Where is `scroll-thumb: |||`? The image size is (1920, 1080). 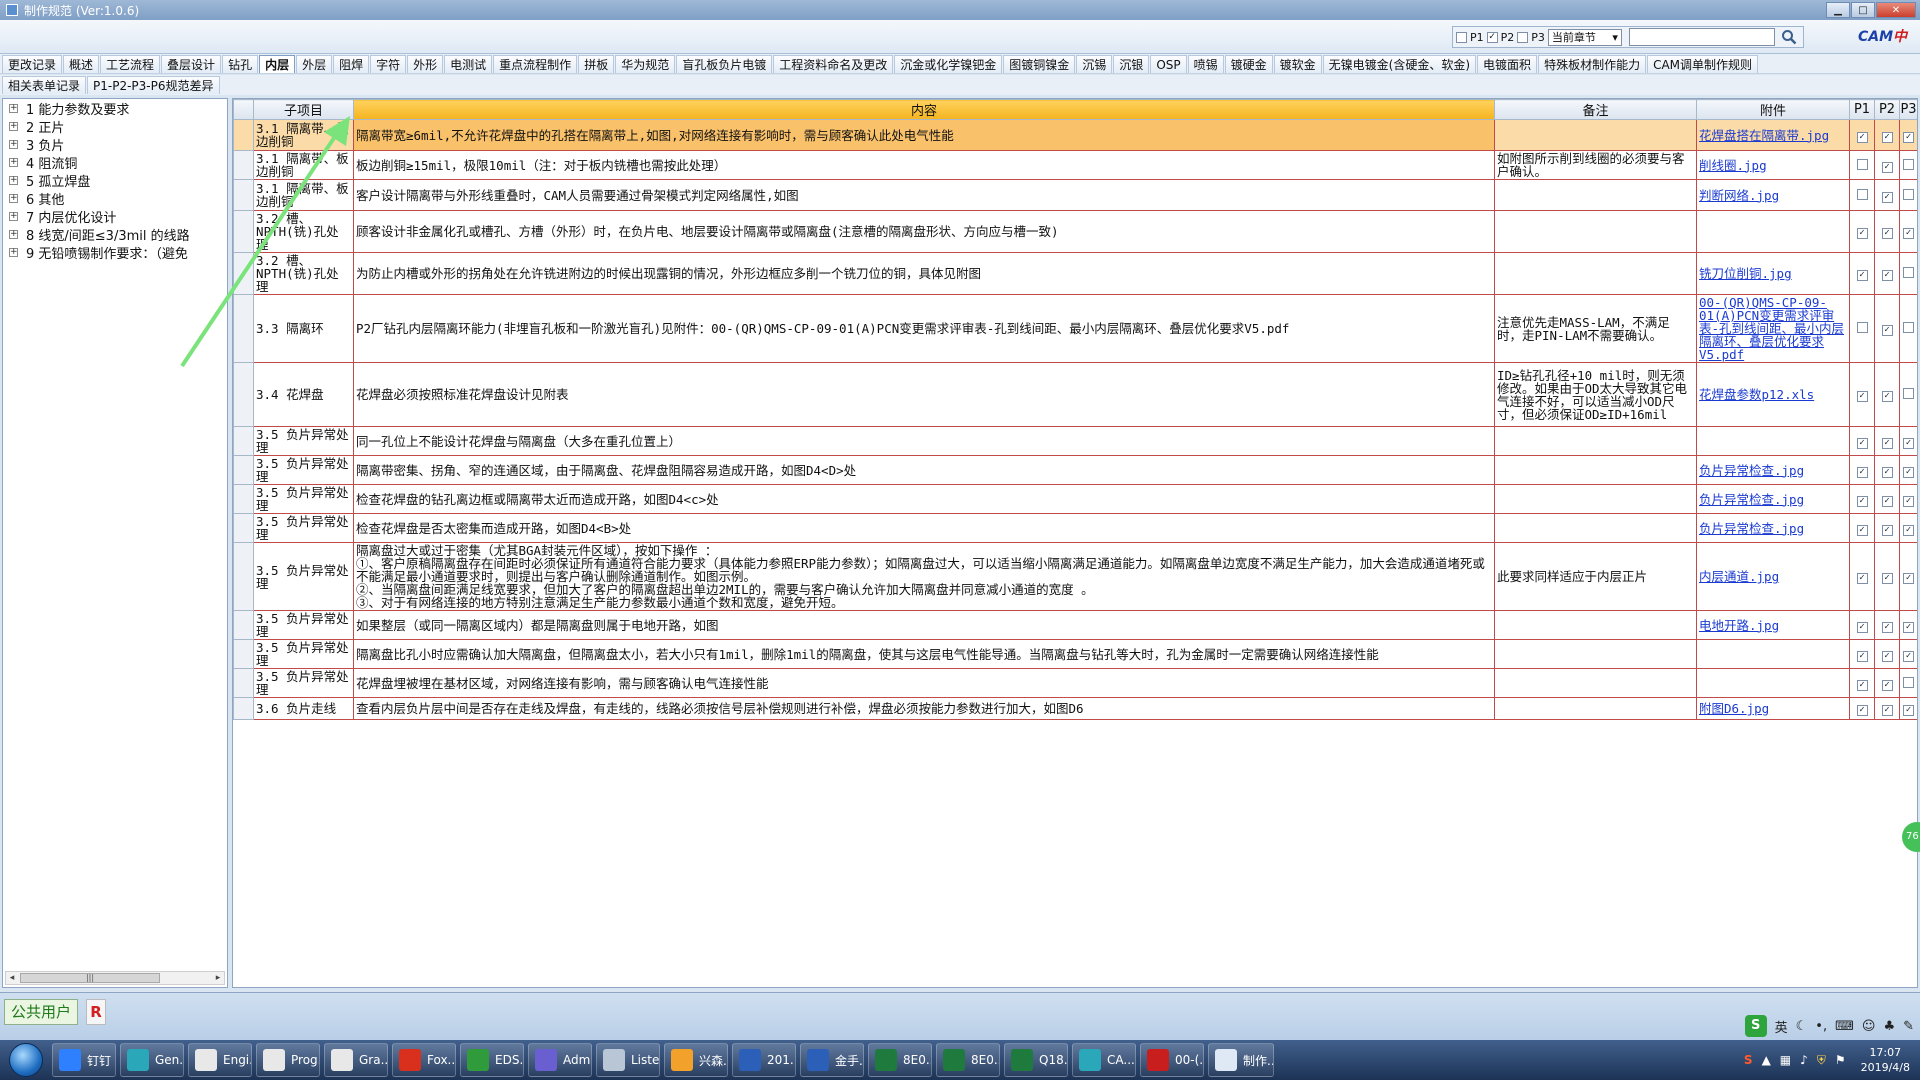 scroll-thumb: ||| is located at coordinates (90, 978).